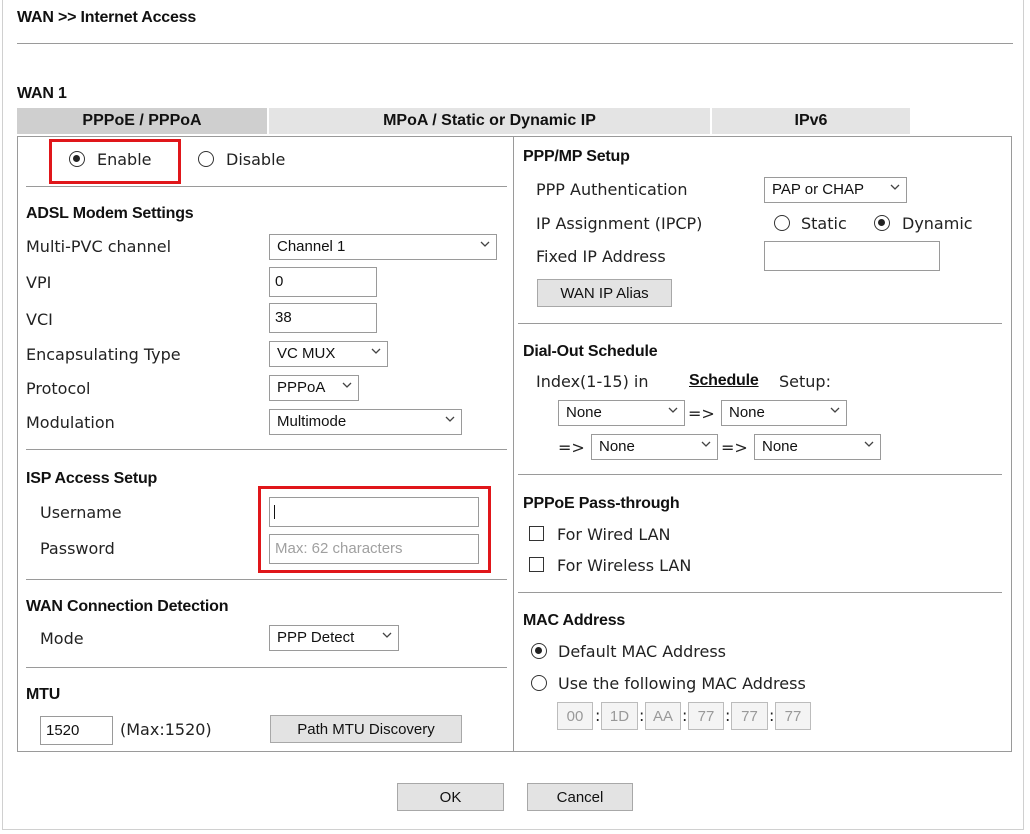  What do you see at coordinates (489, 121) in the screenshot?
I see `tab-mpoa: MPoA / Static or Dynamic IP` at bounding box center [489, 121].